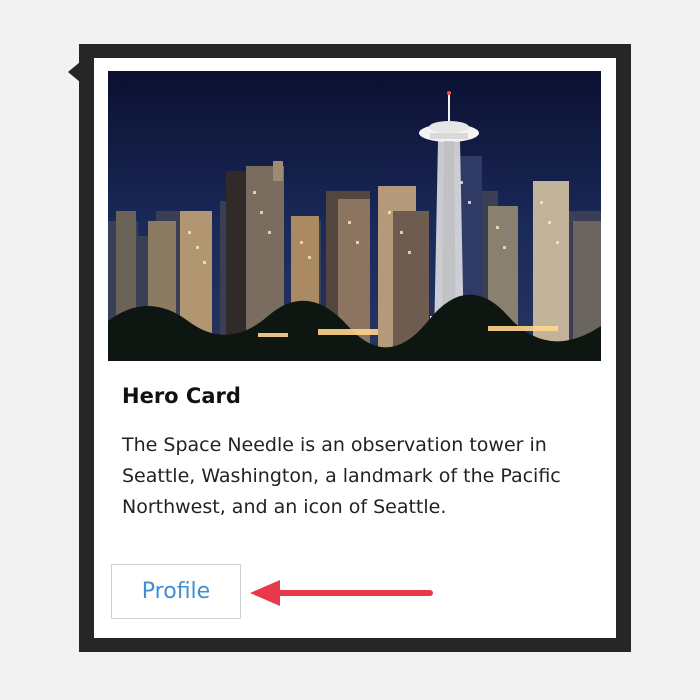  I want to click on card-title: Hero Card, so click(181, 396).